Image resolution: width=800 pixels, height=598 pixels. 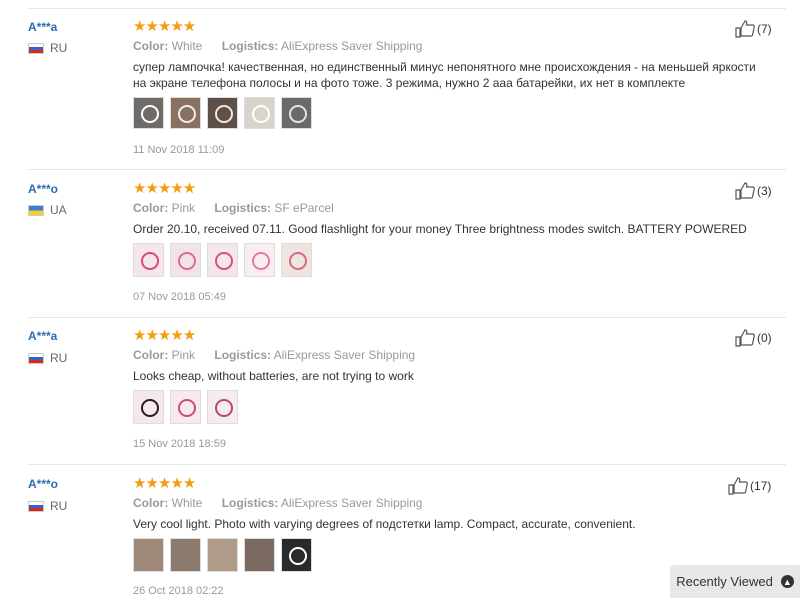 I want to click on like-count: (17), so click(x=761, y=486).